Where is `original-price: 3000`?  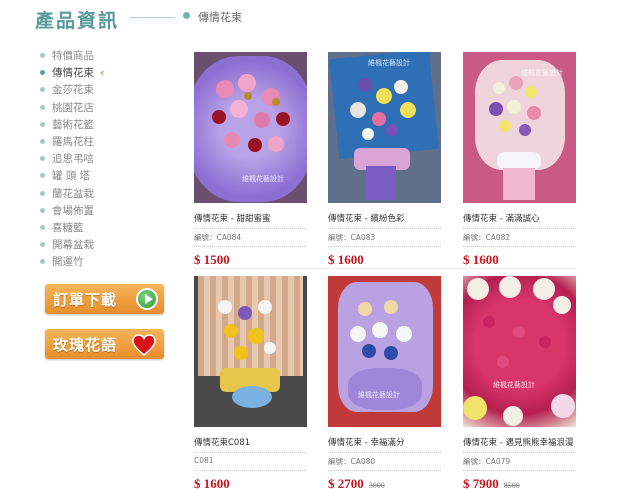
original-price: 3000 is located at coordinates (376, 485).